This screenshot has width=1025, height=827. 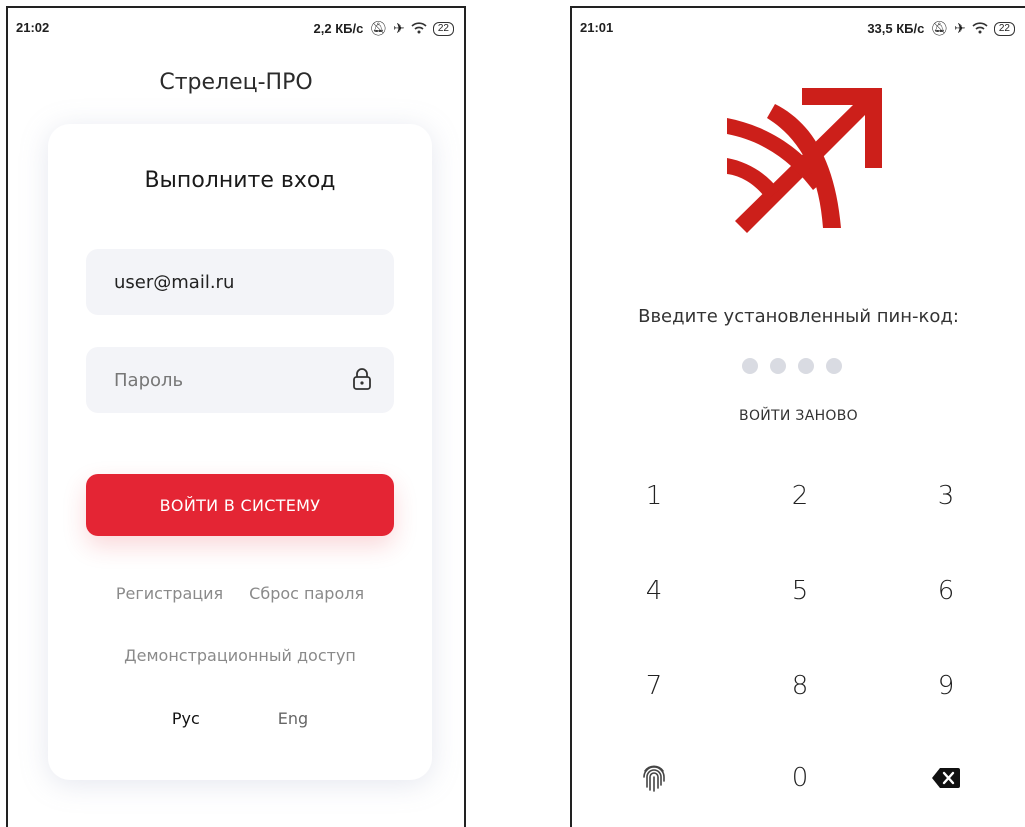 What do you see at coordinates (946, 591) in the screenshot?
I see `key-6: 6` at bounding box center [946, 591].